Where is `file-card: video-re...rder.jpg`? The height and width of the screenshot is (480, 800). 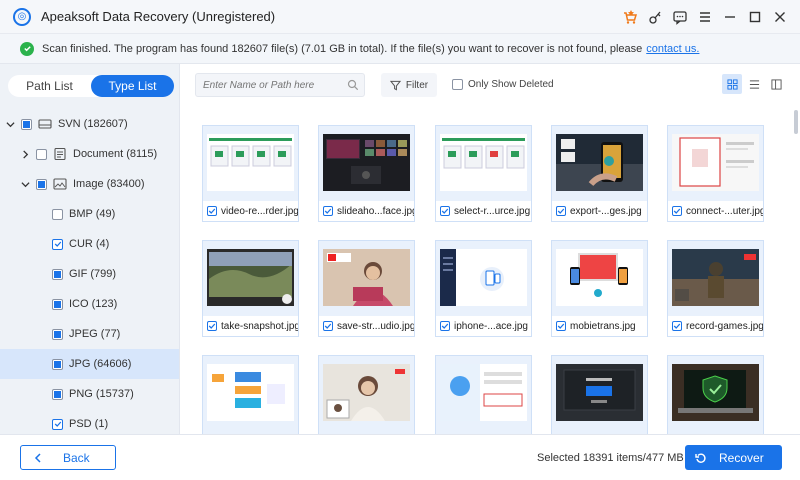 file-card: video-re...rder.jpg is located at coordinates (250, 173).